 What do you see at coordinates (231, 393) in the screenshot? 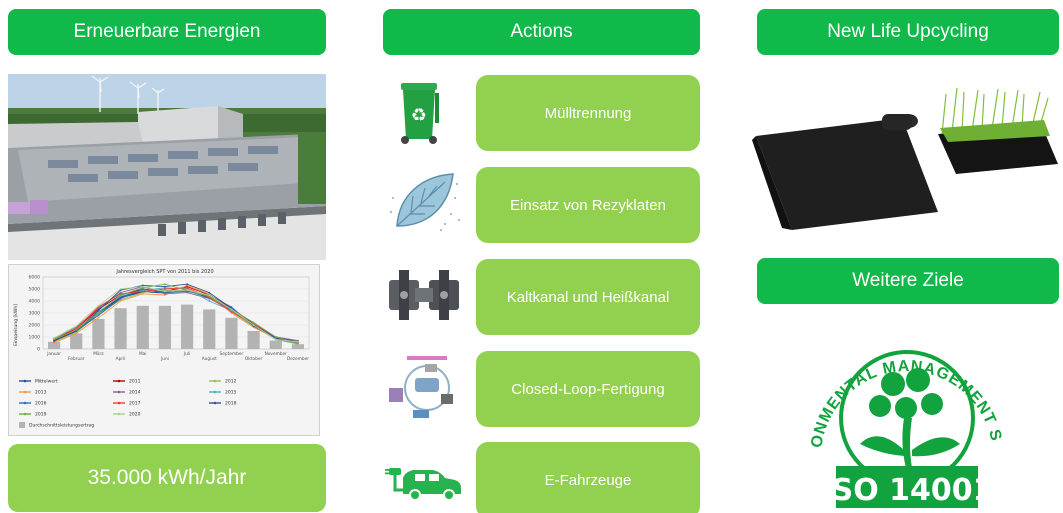
I see `legend-label: 2015` at bounding box center [231, 393].